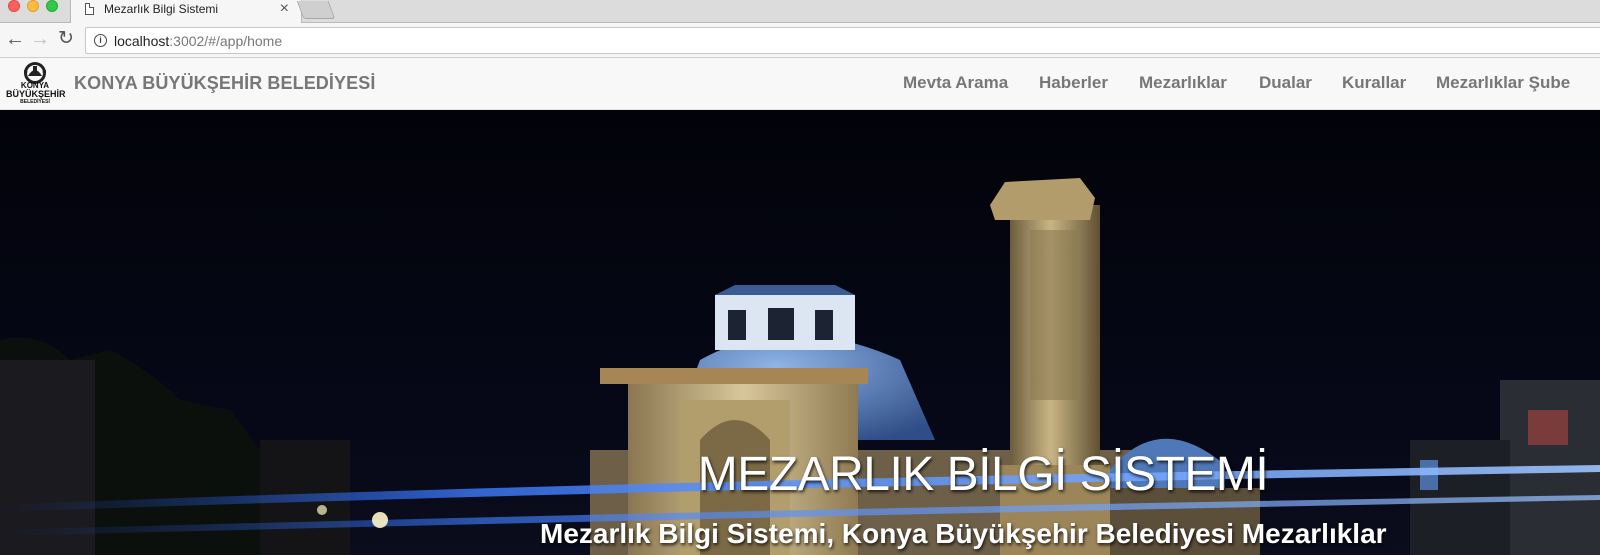 The width and height of the screenshot is (1600, 555). I want to click on nav-item-haberler: Haberler, so click(1073, 83).